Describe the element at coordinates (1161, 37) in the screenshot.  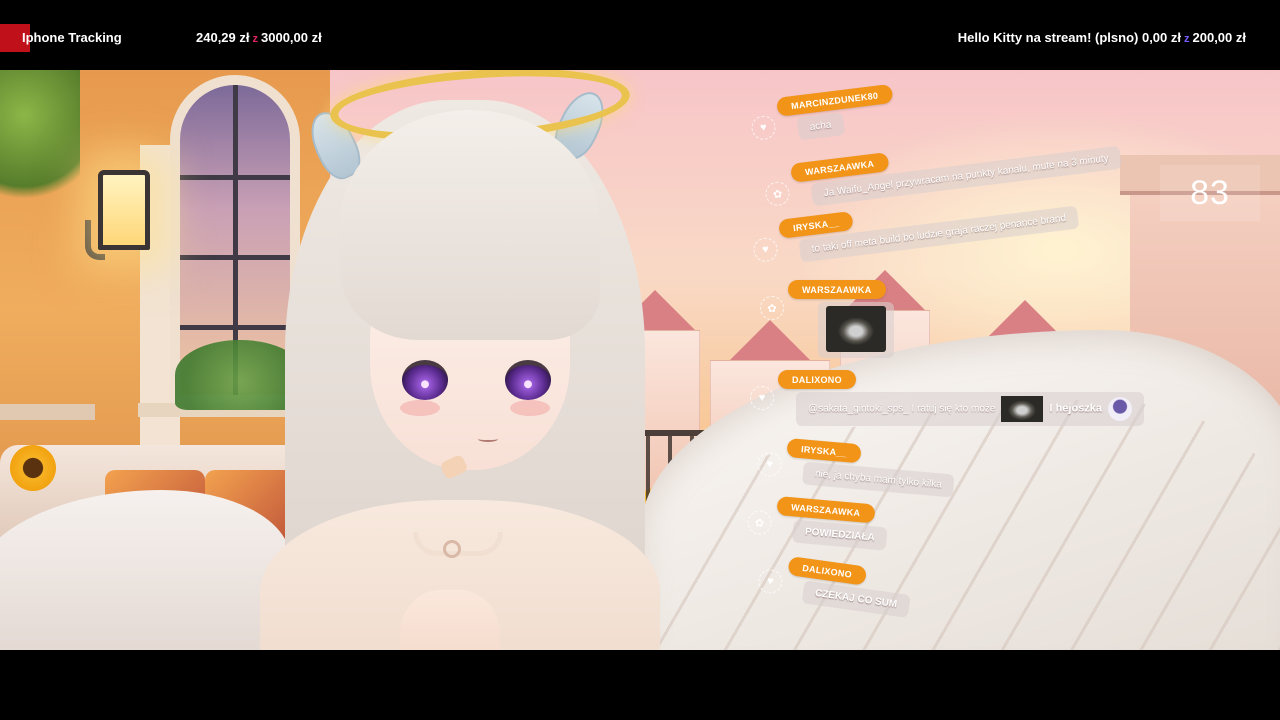
I see `right-goal-current: 0,00 zł` at that location.